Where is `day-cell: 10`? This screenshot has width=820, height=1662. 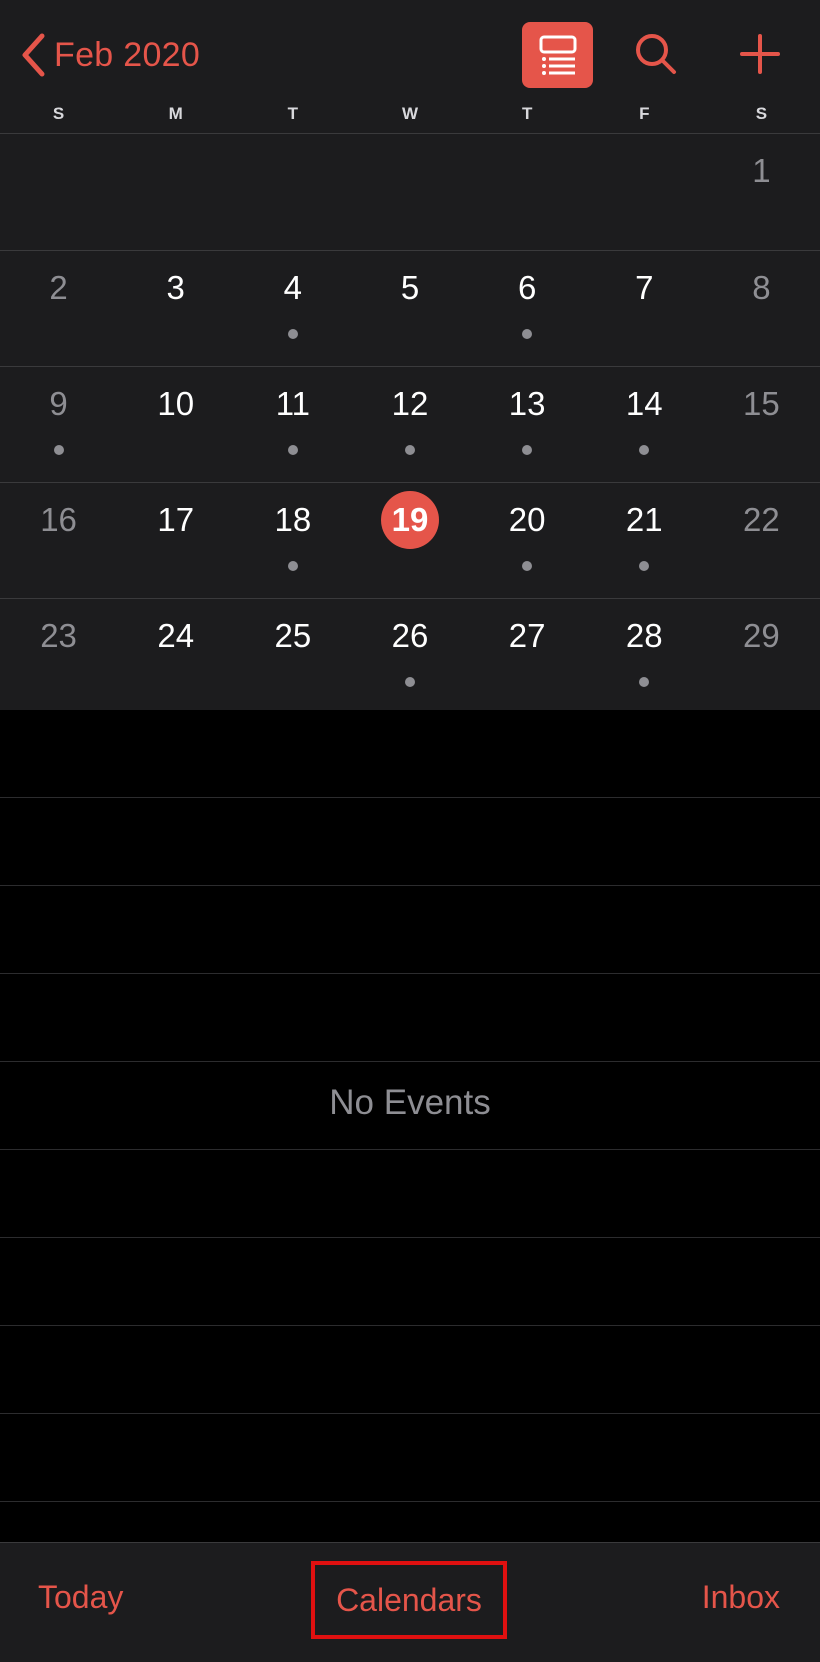
day-cell: 10 is located at coordinates (175, 424).